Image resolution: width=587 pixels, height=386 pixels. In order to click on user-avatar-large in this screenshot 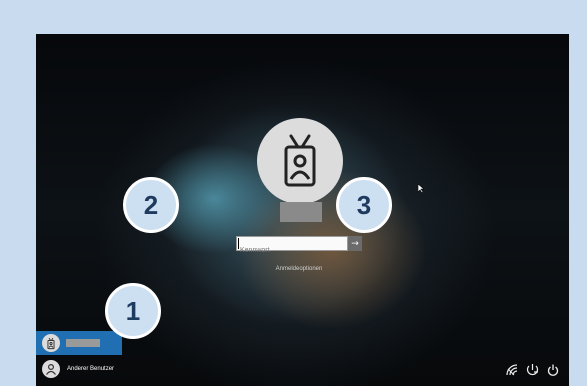, I will do `click(300, 161)`.